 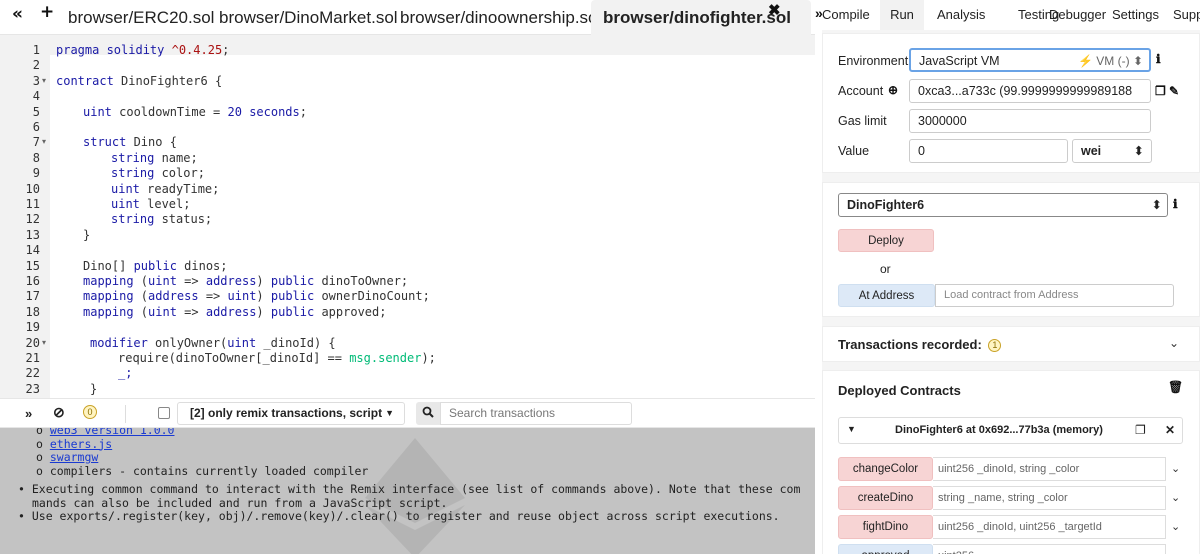 I want to click on function-row: createDino string _name, string _color ⌄, so click(x=1009, y=498).